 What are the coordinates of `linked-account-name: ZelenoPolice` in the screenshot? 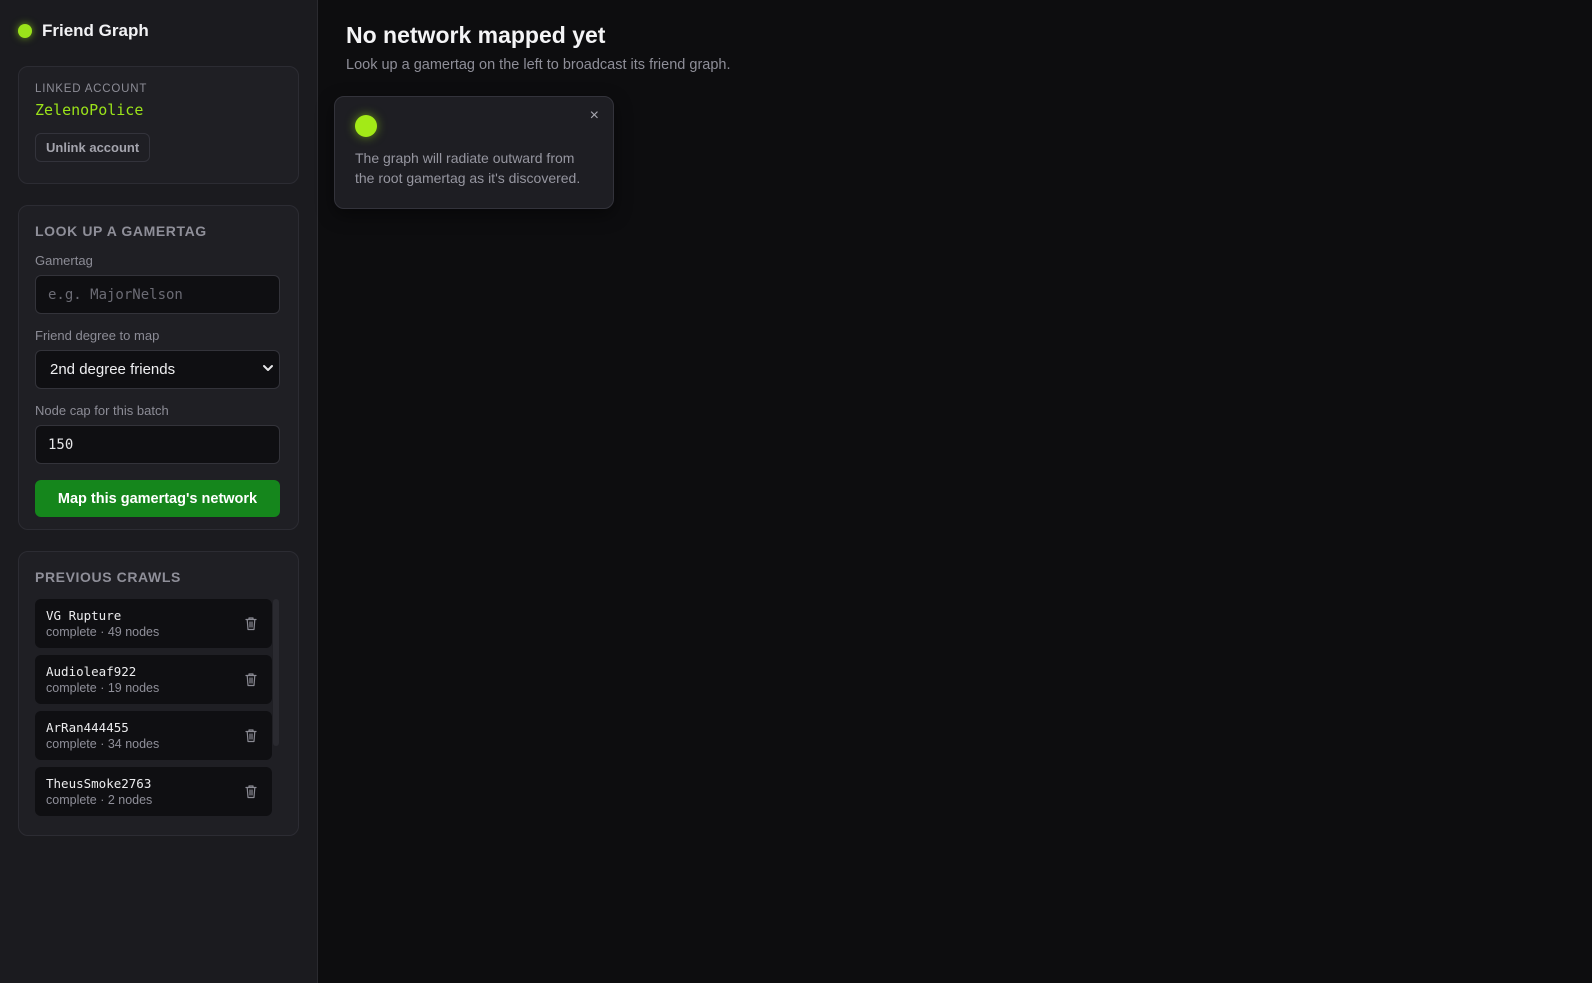 It's located at (89, 110).